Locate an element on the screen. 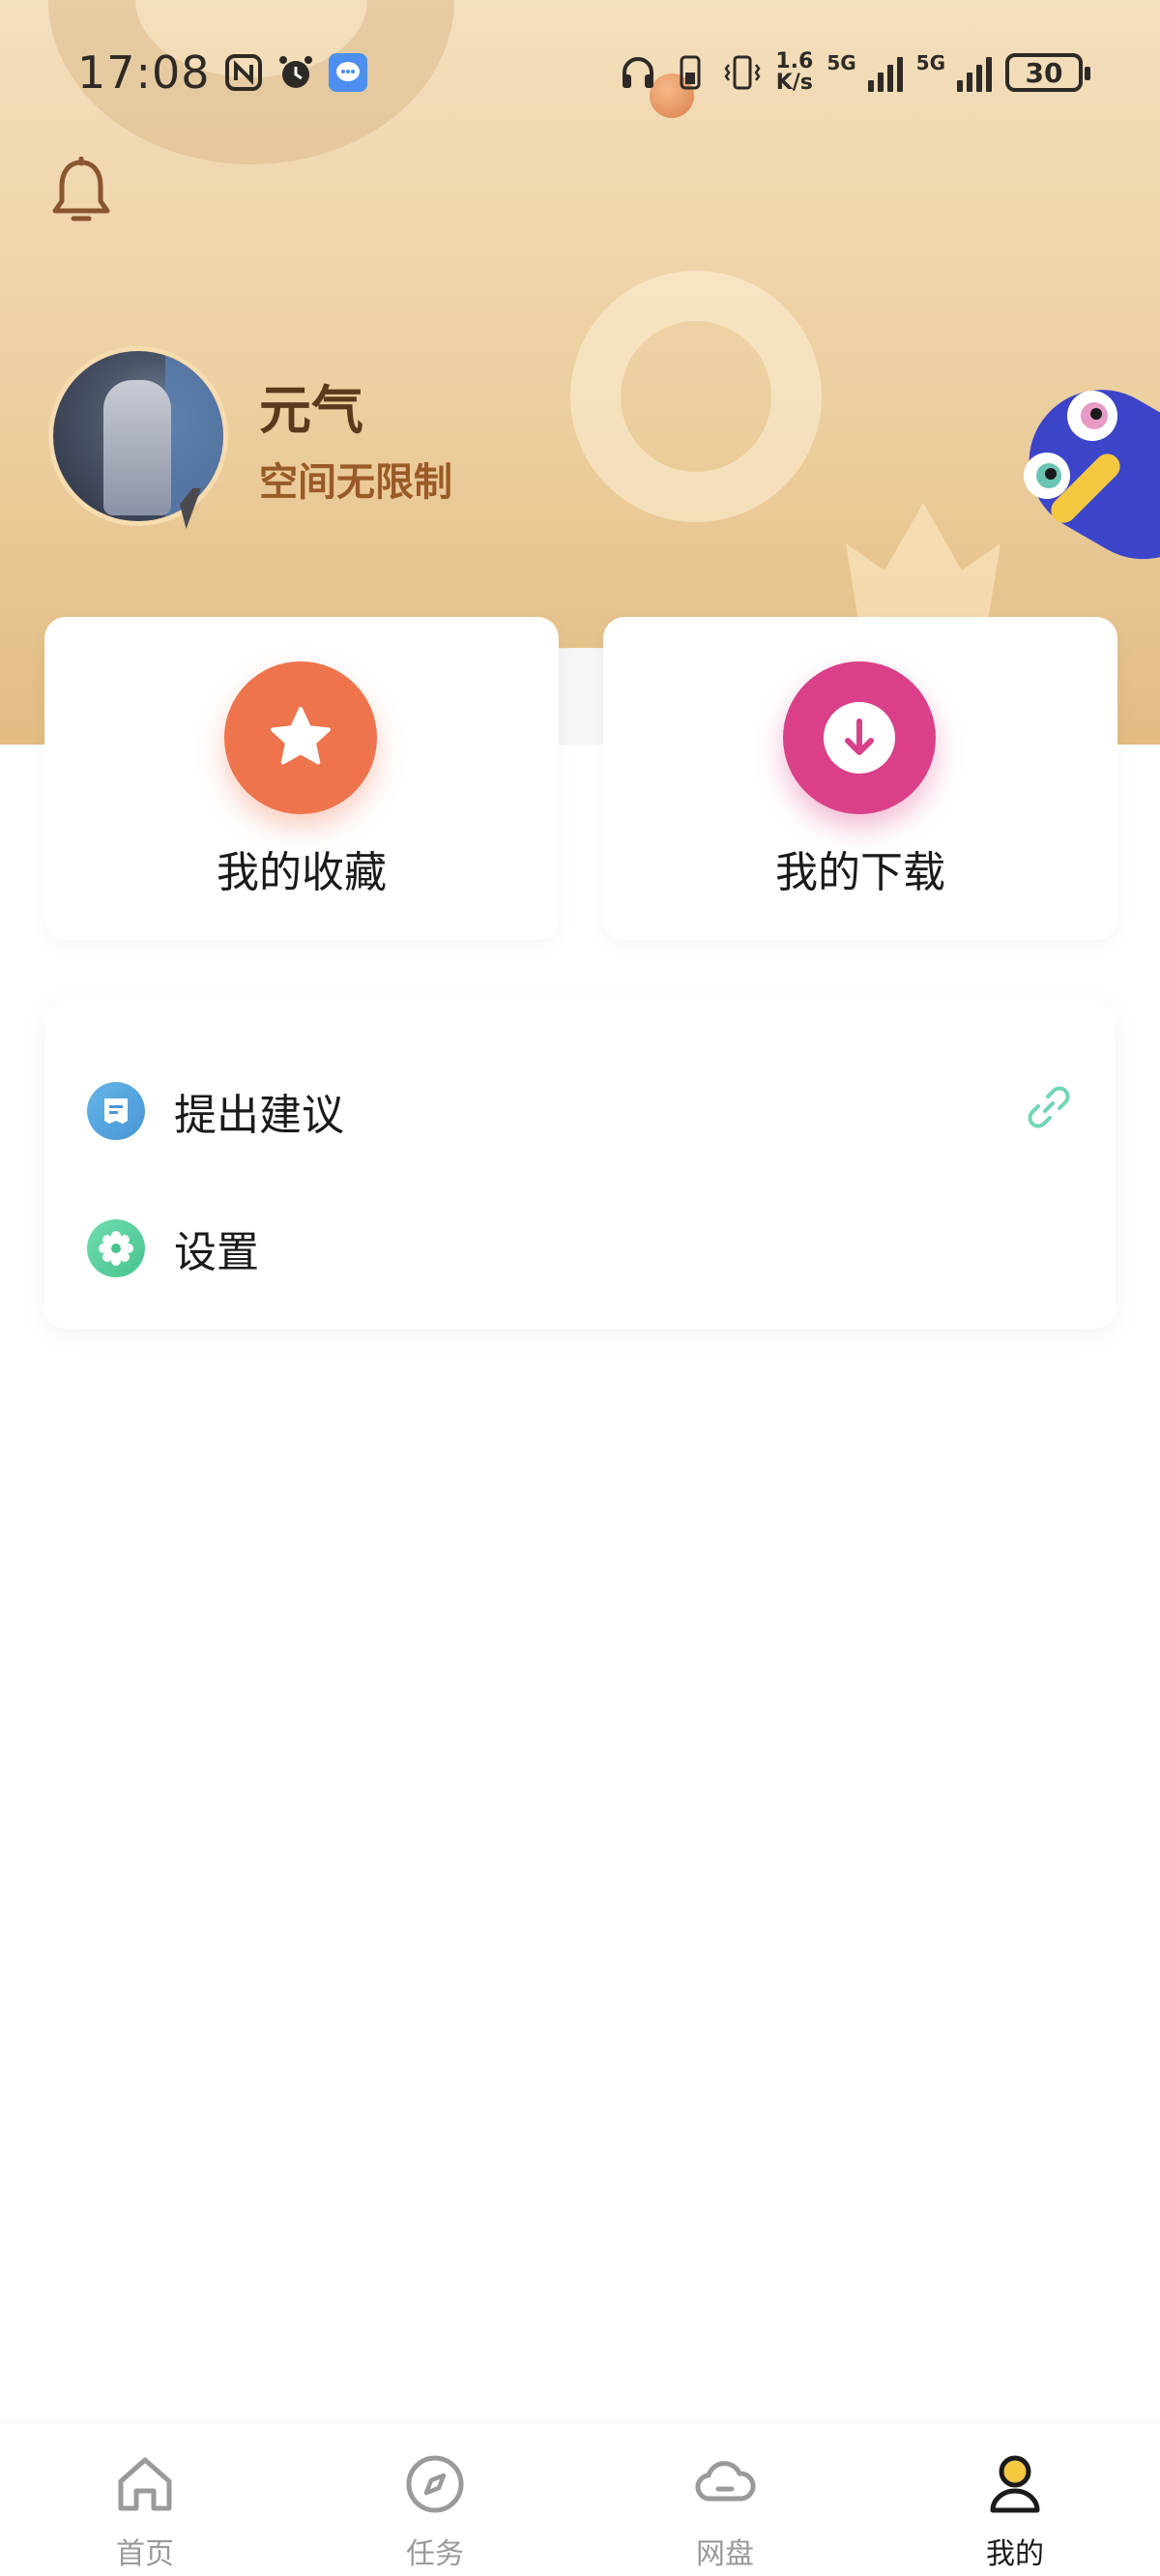 The image size is (1160, 2576). nav-item-tasks: 任务 is located at coordinates (435, 2499).